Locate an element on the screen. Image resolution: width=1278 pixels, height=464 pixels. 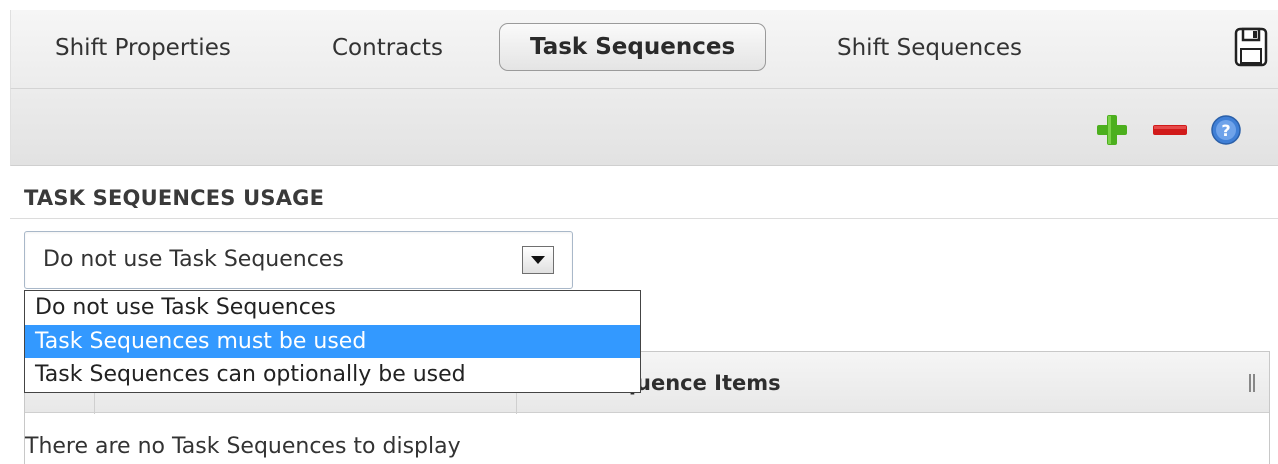
option-optionally-used: Task Sequences can optionally be used is located at coordinates (332, 374).